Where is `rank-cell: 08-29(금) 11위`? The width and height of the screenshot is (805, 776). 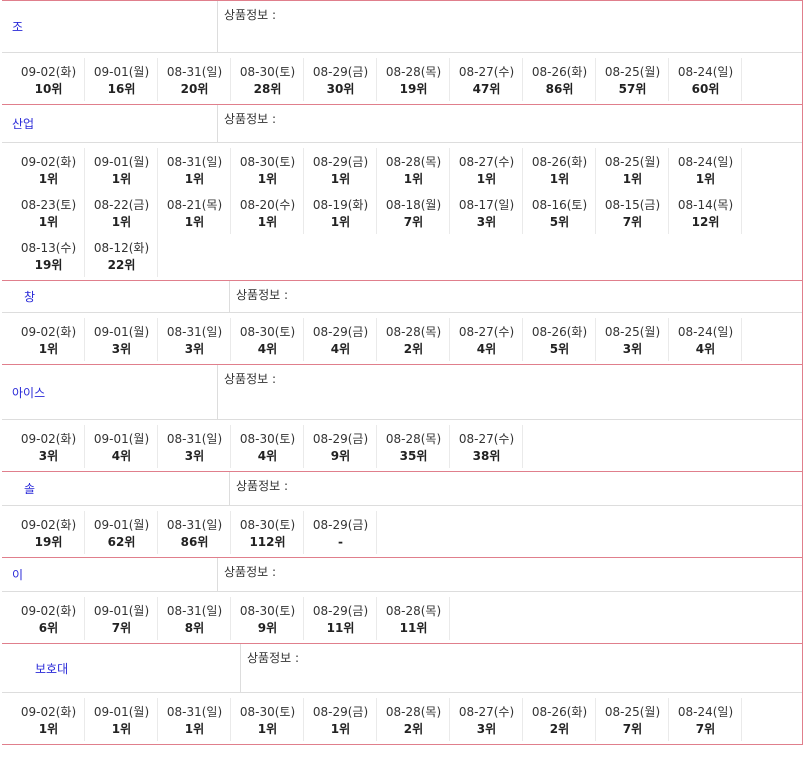
rank-cell: 08-29(금) 11위 is located at coordinates (341, 618).